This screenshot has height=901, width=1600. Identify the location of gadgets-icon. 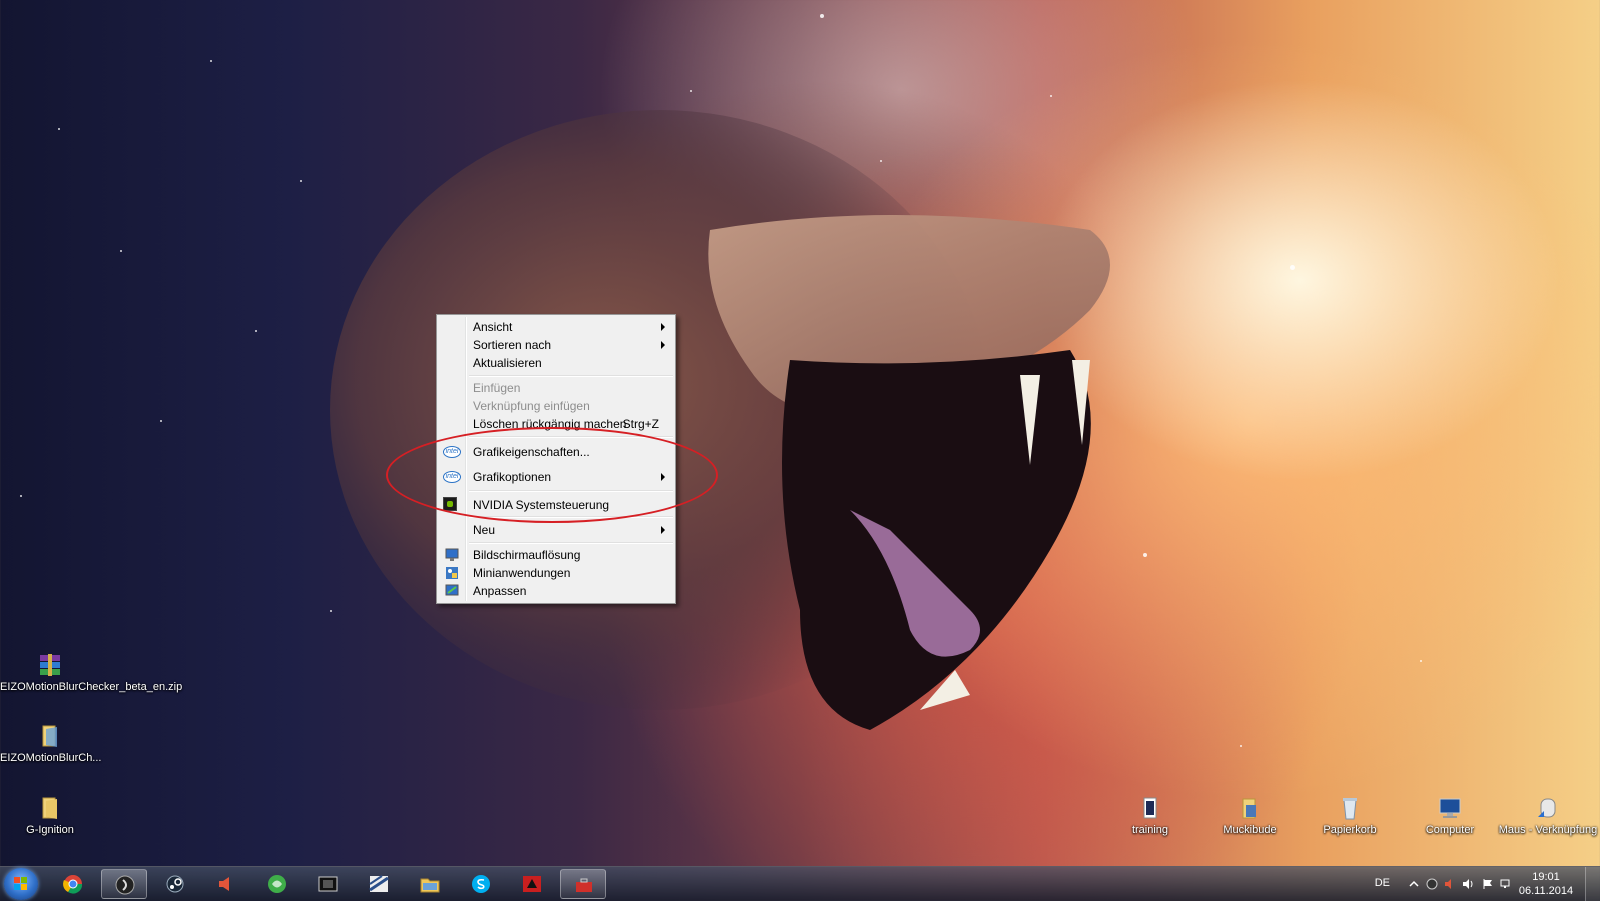
(452, 573).